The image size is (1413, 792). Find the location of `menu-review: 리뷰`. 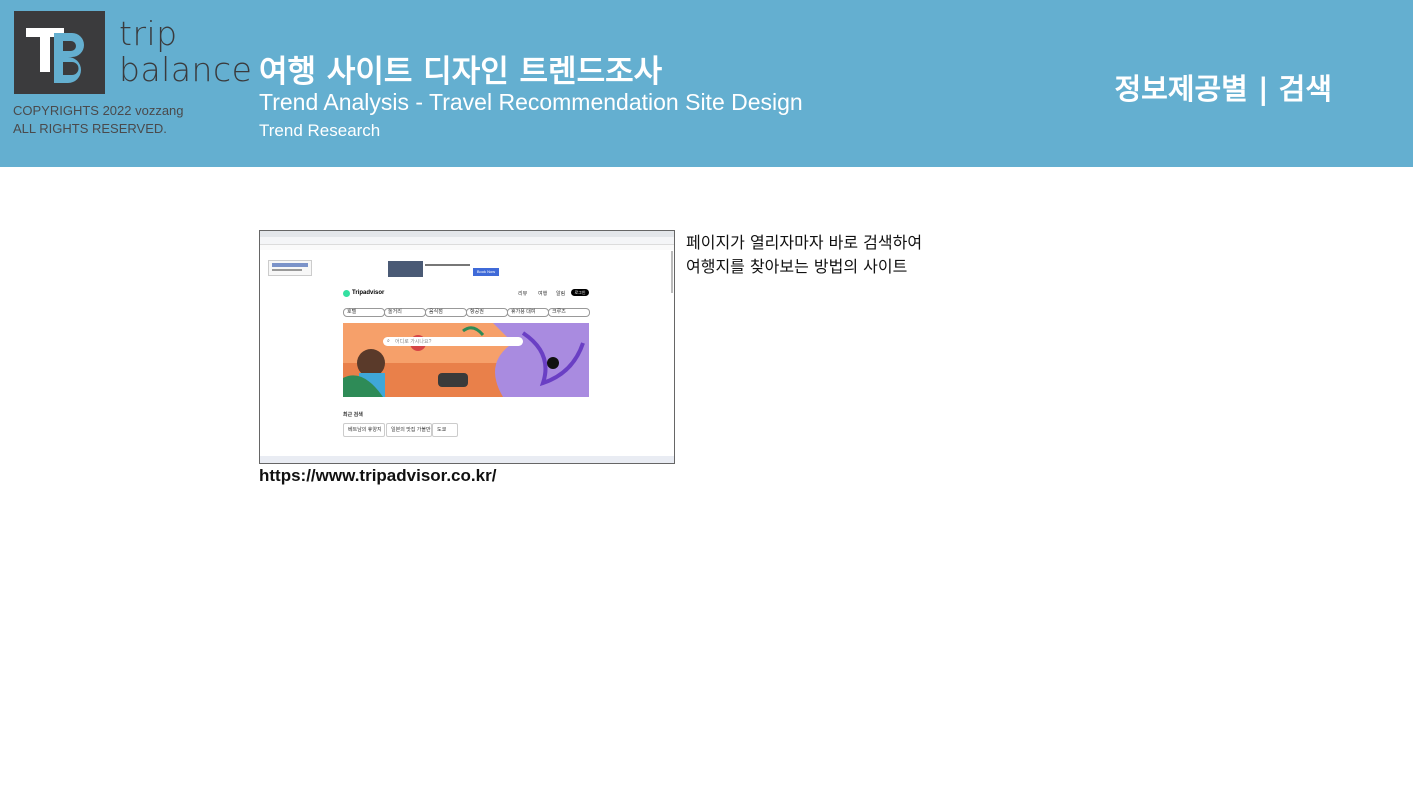

menu-review: 리뷰 is located at coordinates (522, 293).